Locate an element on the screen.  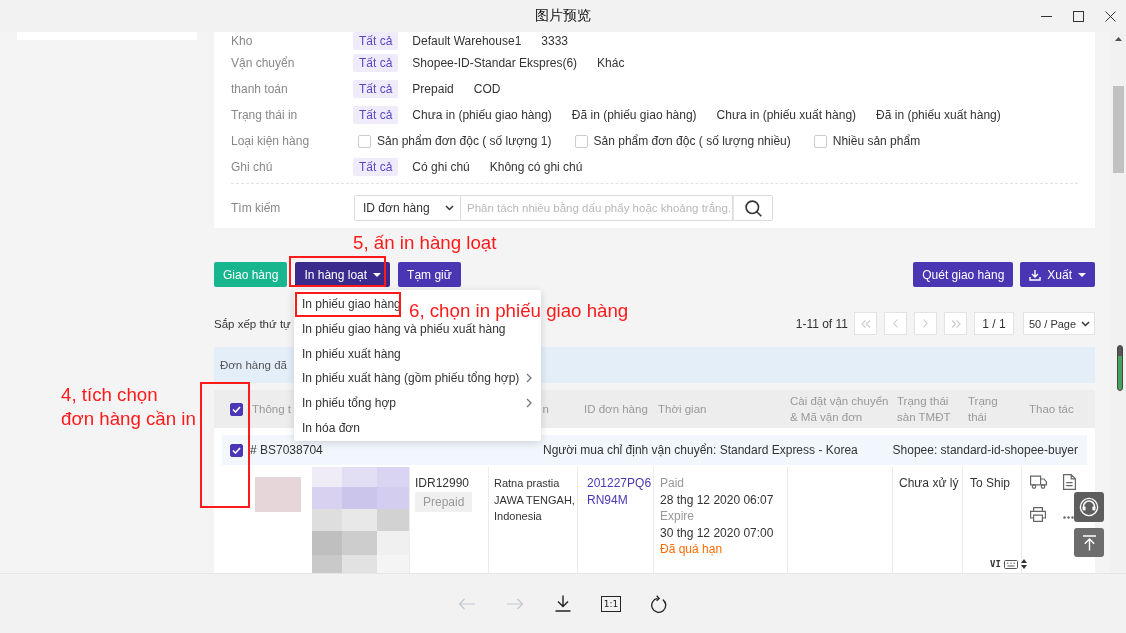
order-number: # BS7038704 is located at coordinates (287, 450).